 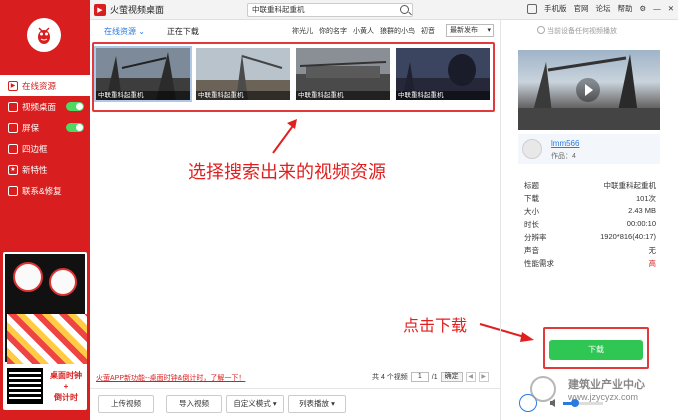 I want to click on prev-page-icon: ◀, so click(x=470, y=377).